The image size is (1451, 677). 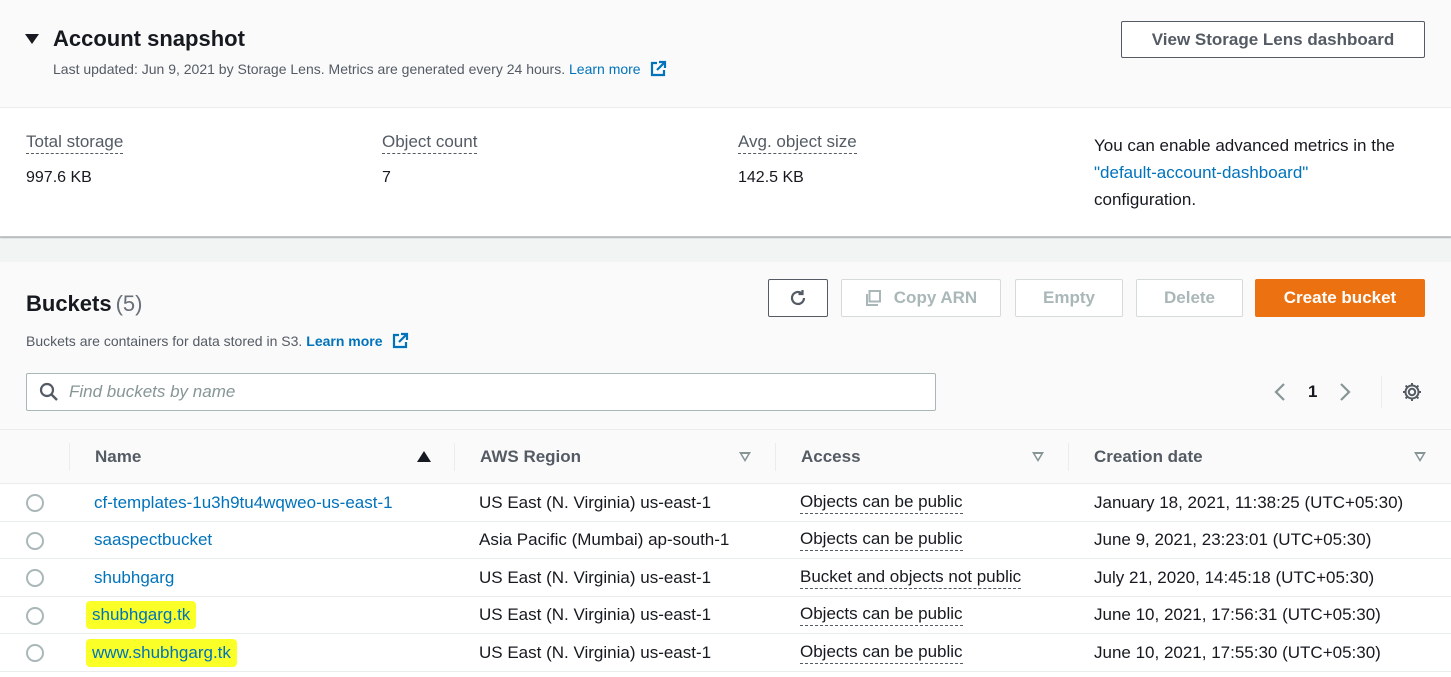 What do you see at coordinates (1234, 577) in the screenshot?
I see `bucket-creation-date: July 21, 2020, 14:45:18 (UTC+05:30)` at bounding box center [1234, 577].